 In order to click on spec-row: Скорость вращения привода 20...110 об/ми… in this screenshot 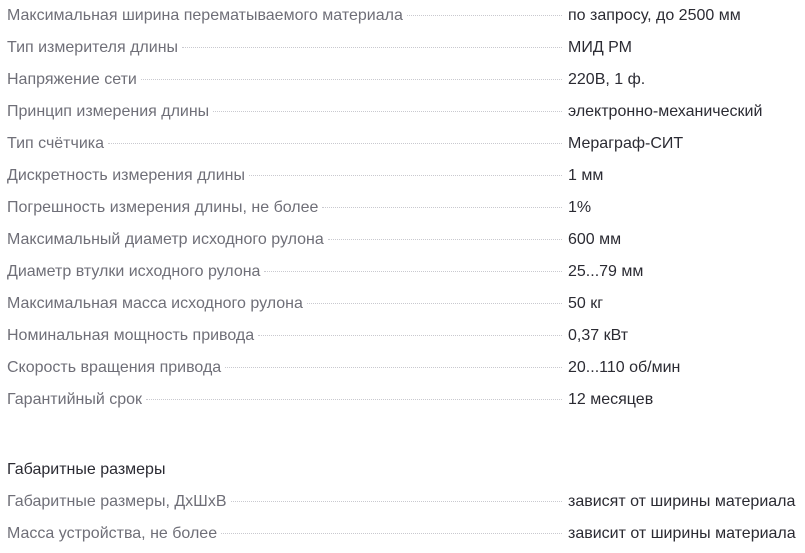, I will do `click(406, 368)`.